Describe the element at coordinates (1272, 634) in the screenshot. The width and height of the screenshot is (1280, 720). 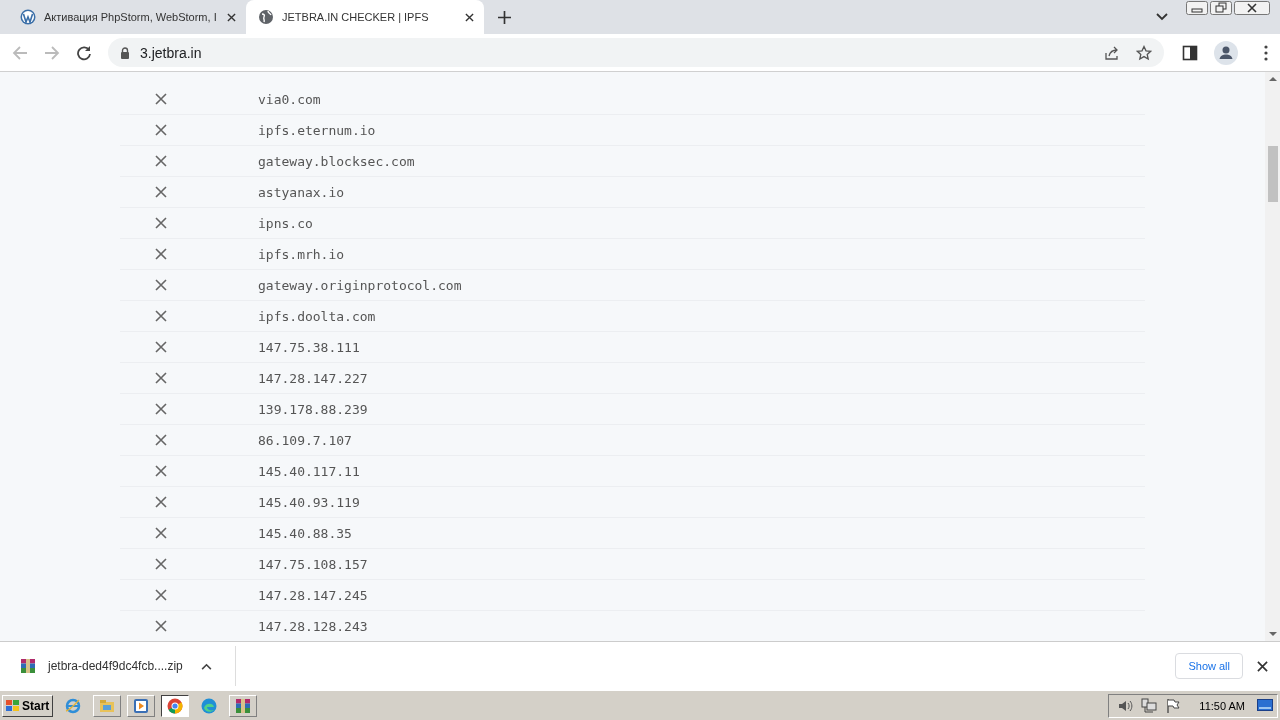
I see `scroll-down-icon` at that location.